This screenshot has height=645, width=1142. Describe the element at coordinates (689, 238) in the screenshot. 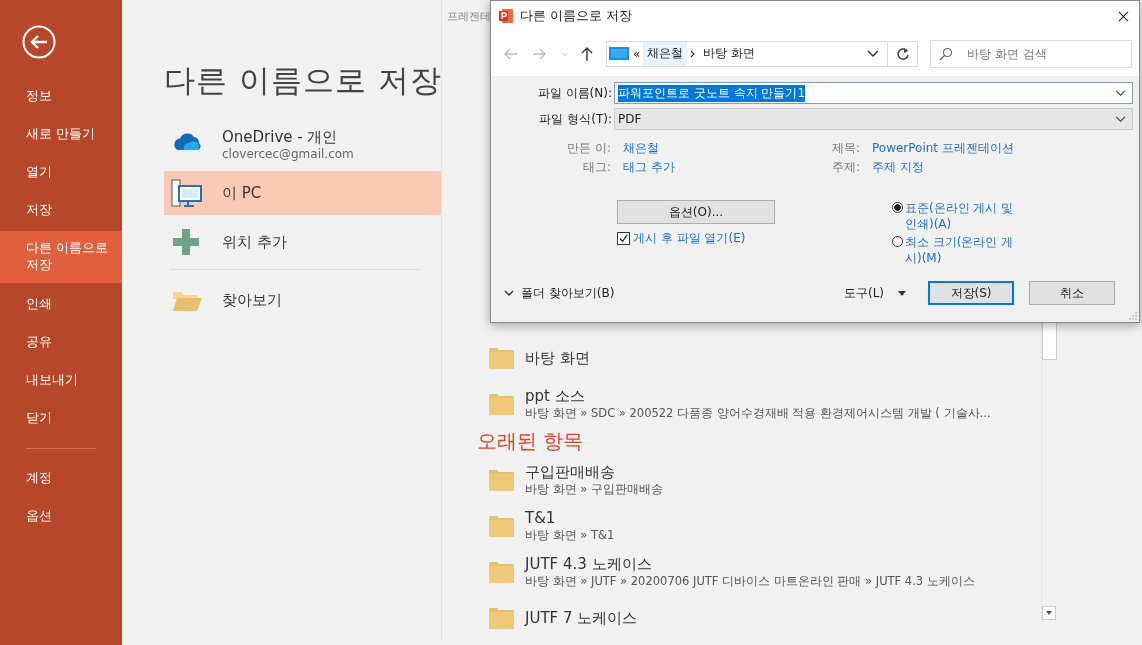

I see `checkbox-label: 게시 후 파일 열기(E)` at that location.